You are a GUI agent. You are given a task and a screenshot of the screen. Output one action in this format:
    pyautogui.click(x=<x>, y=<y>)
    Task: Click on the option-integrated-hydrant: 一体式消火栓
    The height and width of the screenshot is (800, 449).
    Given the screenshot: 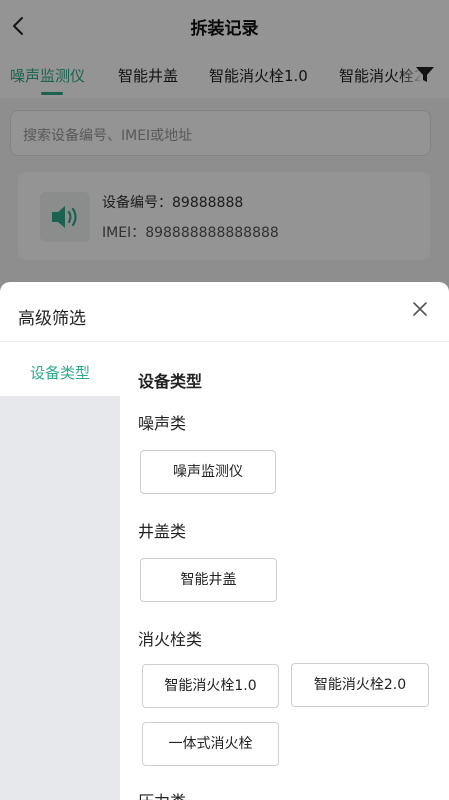 What is the action you would take?
    pyautogui.click(x=210, y=744)
    